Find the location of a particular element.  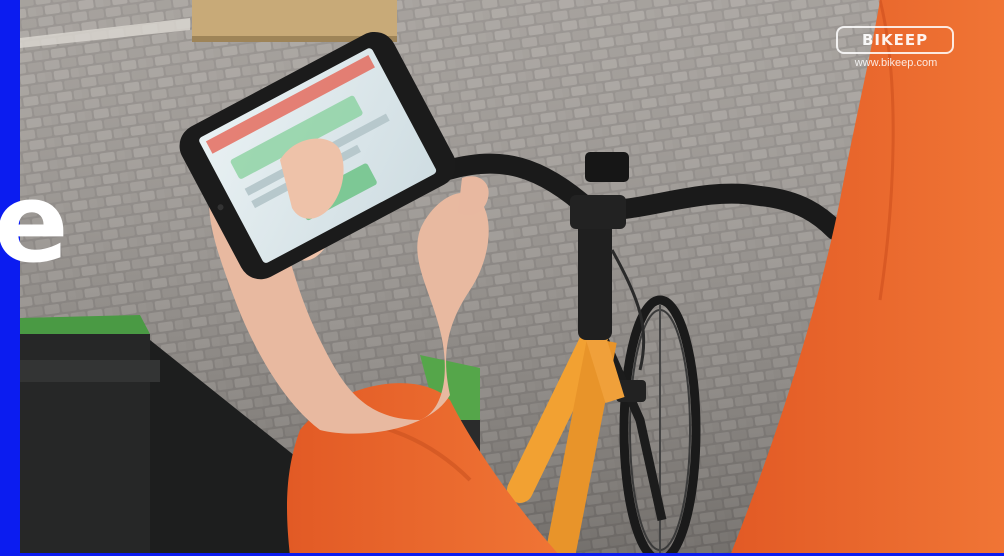

logo-wordmark-box: BIKEEP is located at coordinates (895, 40).